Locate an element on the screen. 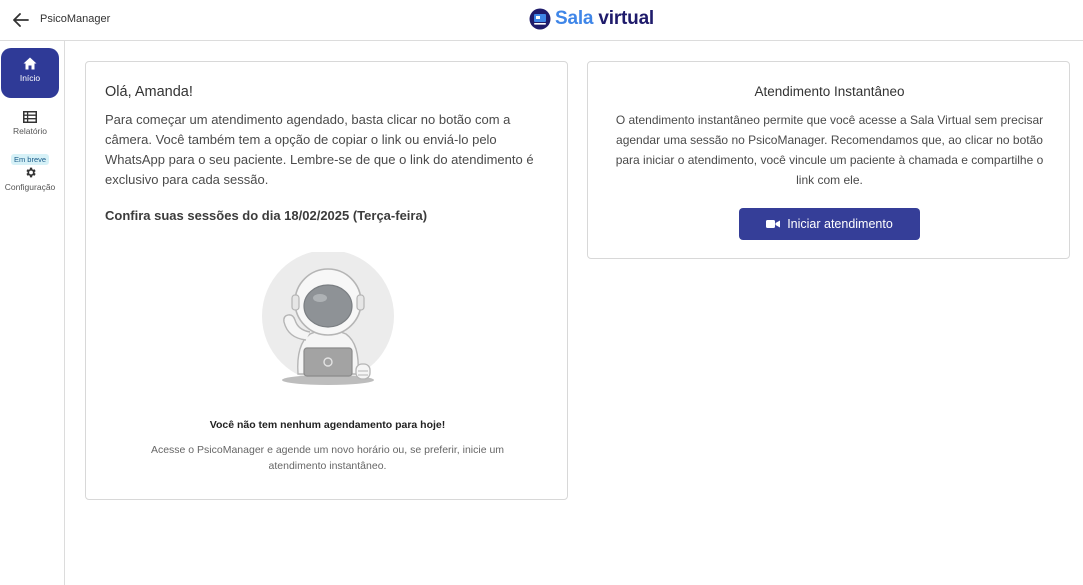 Image resolution: width=1083 pixels, height=585 pixels. greeting-heading: Olá, Amanda! is located at coordinates (149, 92).